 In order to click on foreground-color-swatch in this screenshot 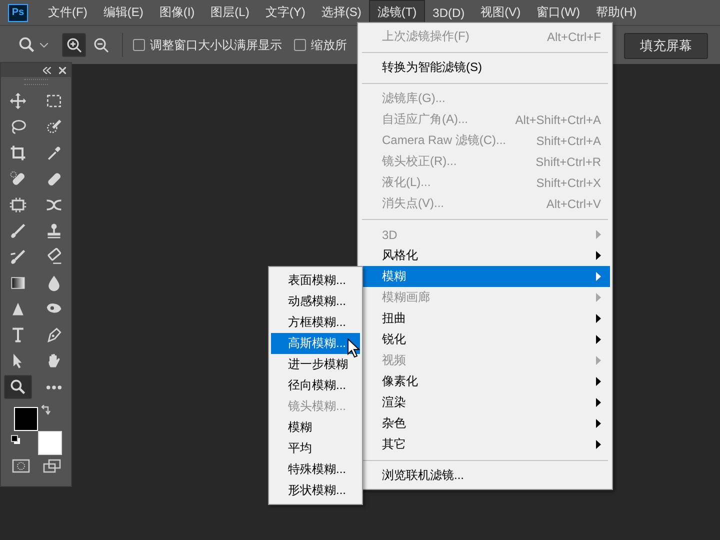, I will do `click(26, 419)`.